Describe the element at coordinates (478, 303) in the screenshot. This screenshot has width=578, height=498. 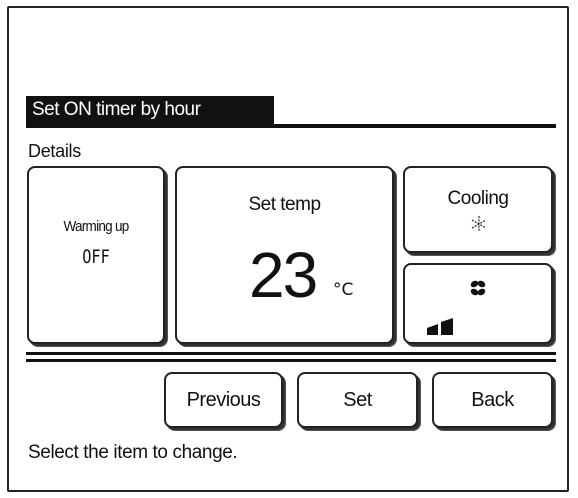
I see `fan-speed-button` at that location.